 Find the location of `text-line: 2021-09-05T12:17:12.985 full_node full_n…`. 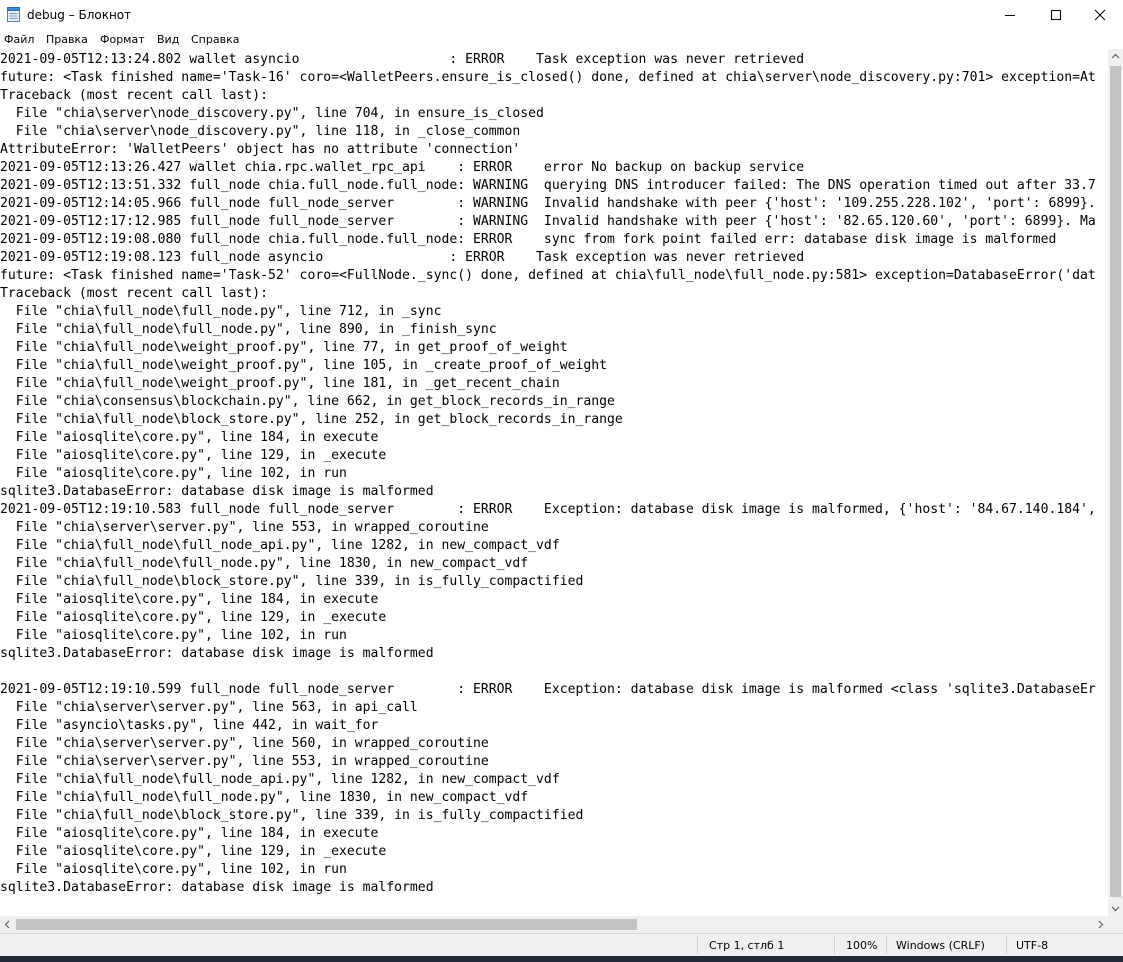

text-line: 2021-09-05T12:17:12.985 full_node full_n… is located at coordinates (548, 222).